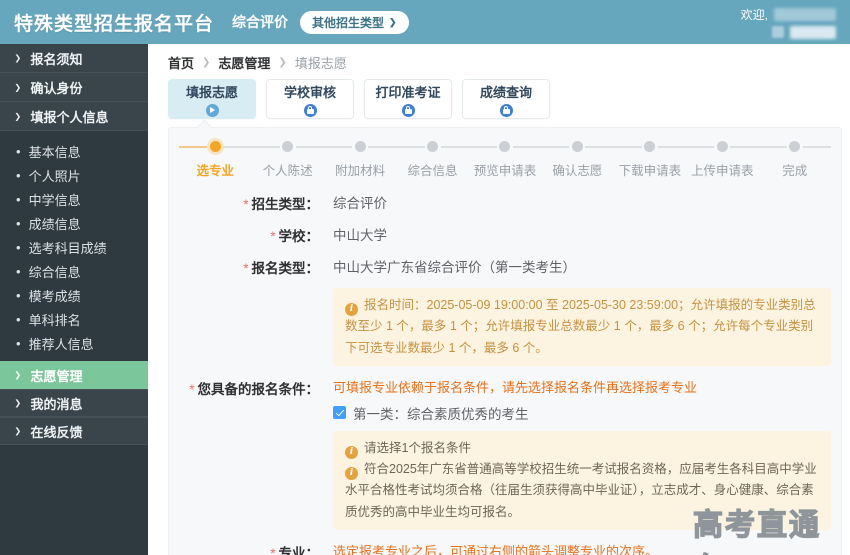 Image resolution: width=850 pixels, height=555 pixels. What do you see at coordinates (74, 151) in the screenshot?
I see `sidebar-item-basic-info: • 基本信息` at bounding box center [74, 151].